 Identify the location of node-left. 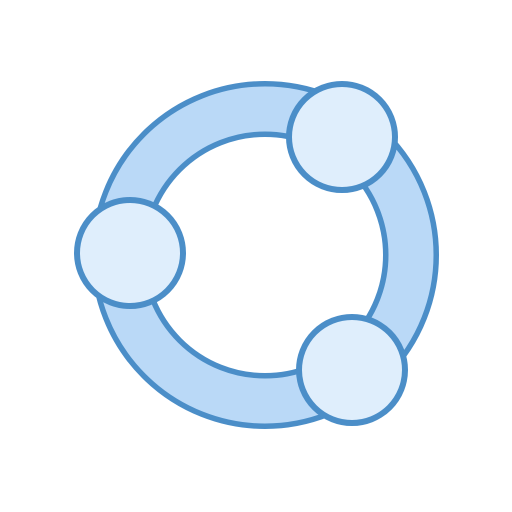
(130, 253).